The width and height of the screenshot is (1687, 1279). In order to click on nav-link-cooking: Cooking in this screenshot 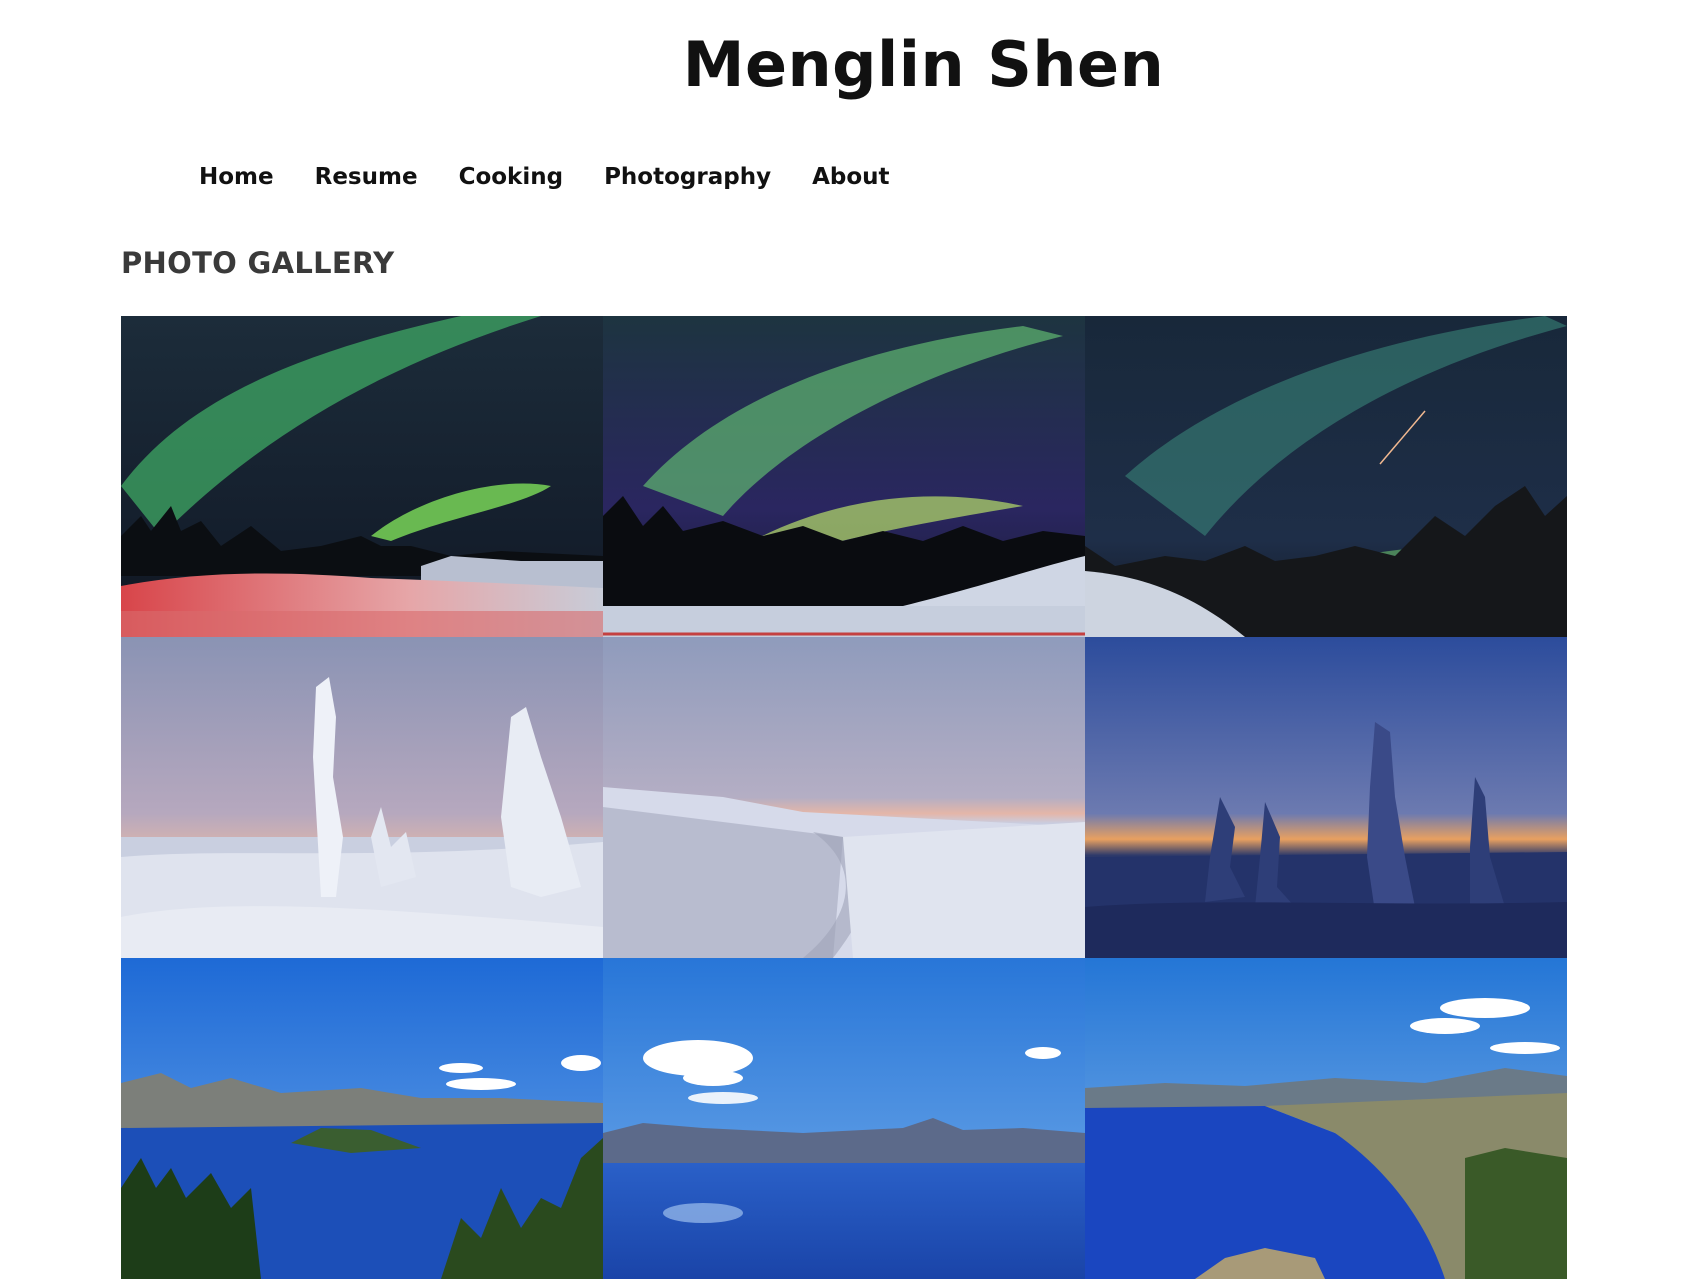, I will do `click(511, 177)`.